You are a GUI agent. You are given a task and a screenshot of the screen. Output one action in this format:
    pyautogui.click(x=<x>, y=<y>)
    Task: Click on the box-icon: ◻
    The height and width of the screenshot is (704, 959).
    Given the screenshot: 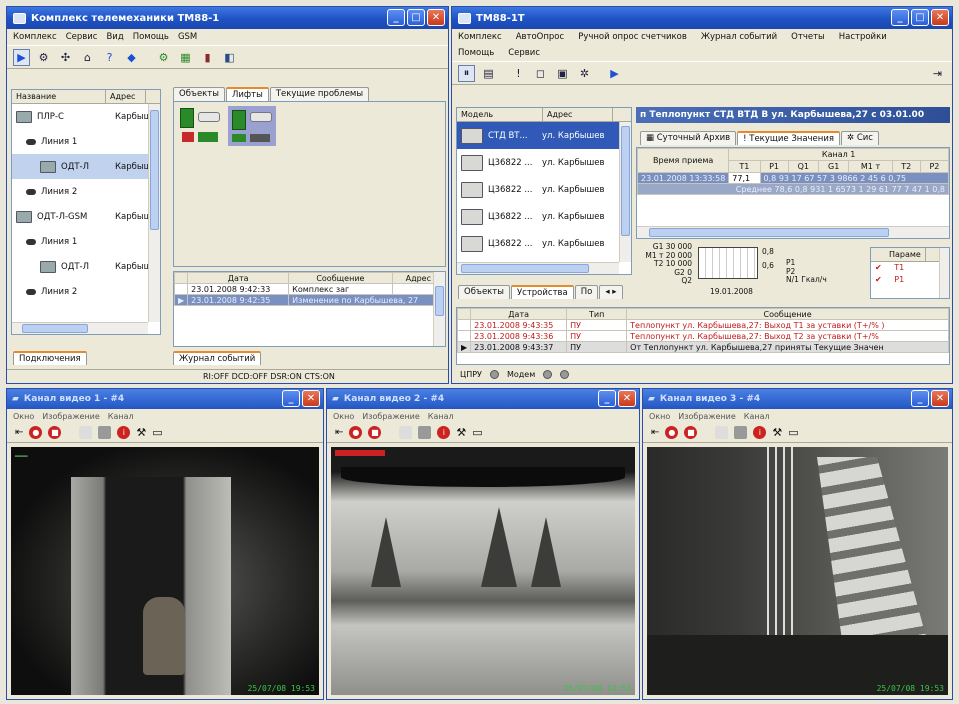 What is the action you would take?
    pyautogui.click(x=540, y=73)
    